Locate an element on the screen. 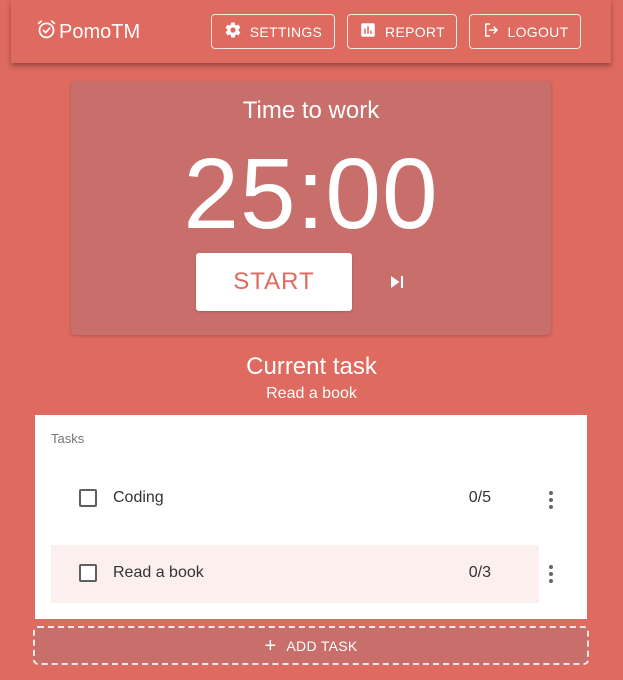  task-name: Read a book is located at coordinates (158, 572).